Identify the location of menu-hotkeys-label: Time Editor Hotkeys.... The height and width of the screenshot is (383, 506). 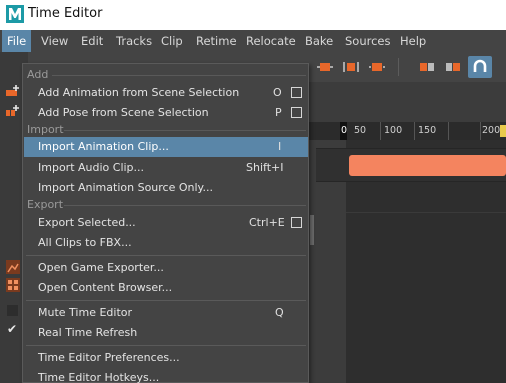
(99, 377).